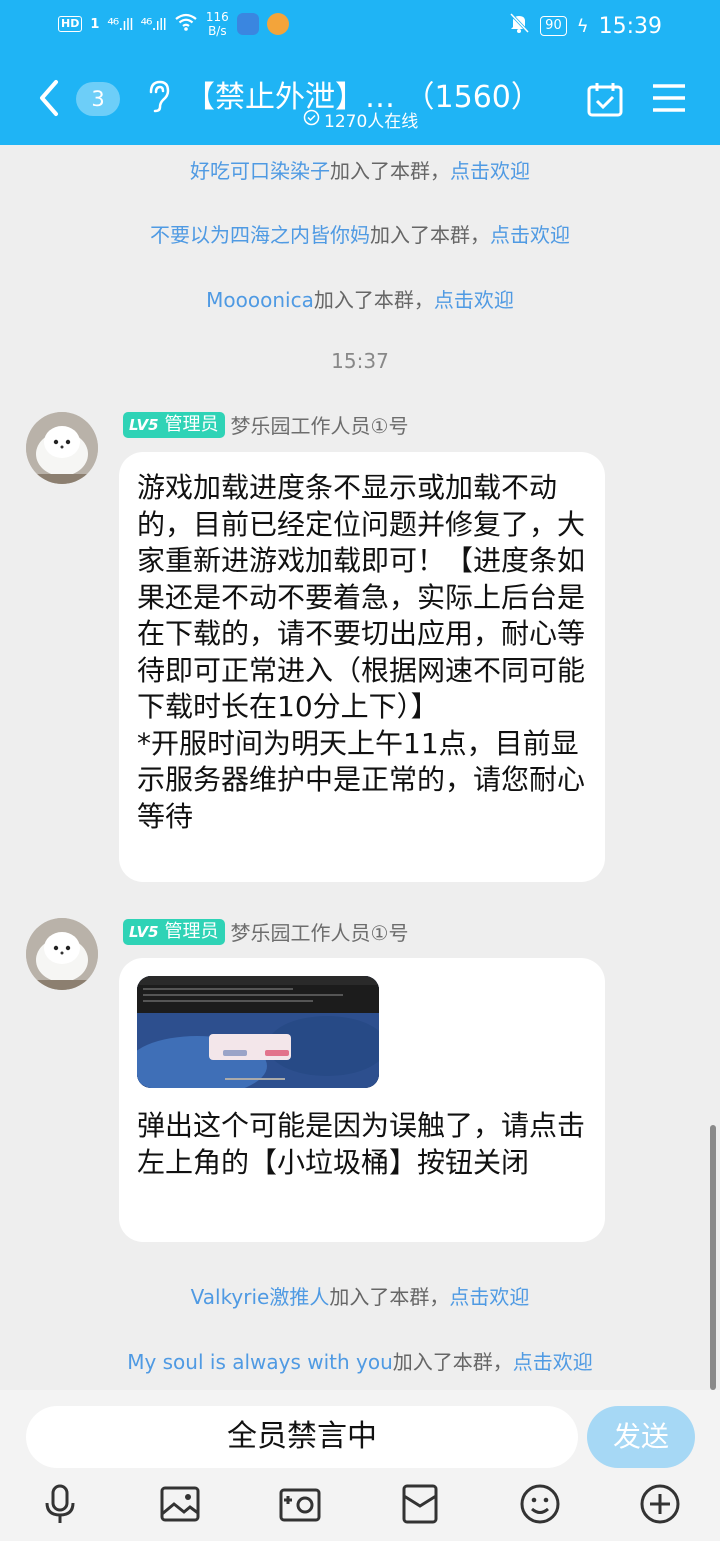 The width and height of the screenshot is (720, 1541). I want to click on send-button: 发送, so click(641, 1437).